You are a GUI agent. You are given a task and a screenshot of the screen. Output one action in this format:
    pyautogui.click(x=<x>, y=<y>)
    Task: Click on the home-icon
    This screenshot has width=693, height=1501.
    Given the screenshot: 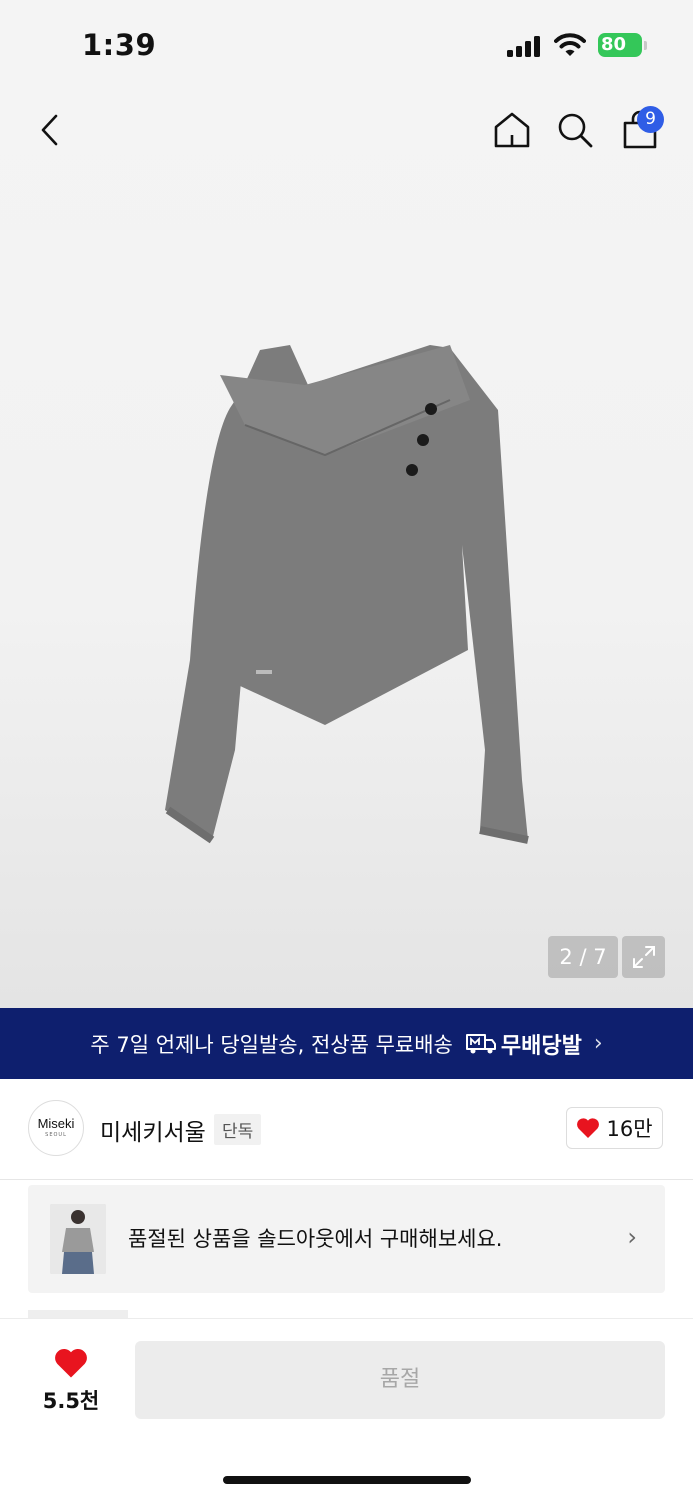 What is the action you would take?
    pyautogui.click(x=512, y=130)
    